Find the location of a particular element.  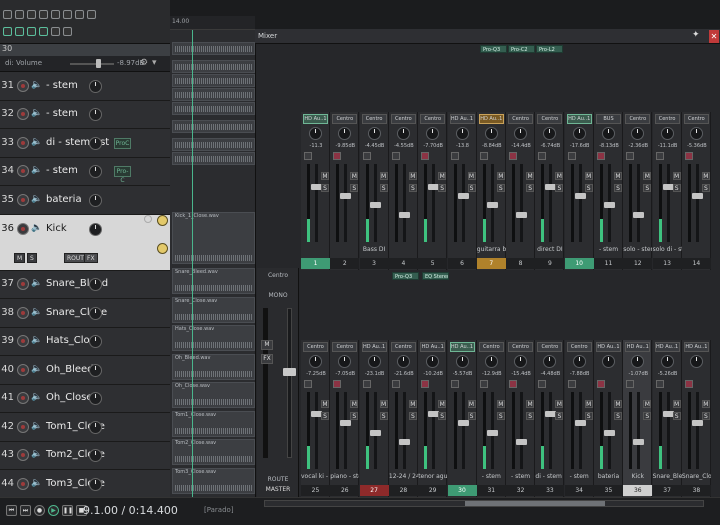

master-fx-button: FX is located at coordinates (267, 359).